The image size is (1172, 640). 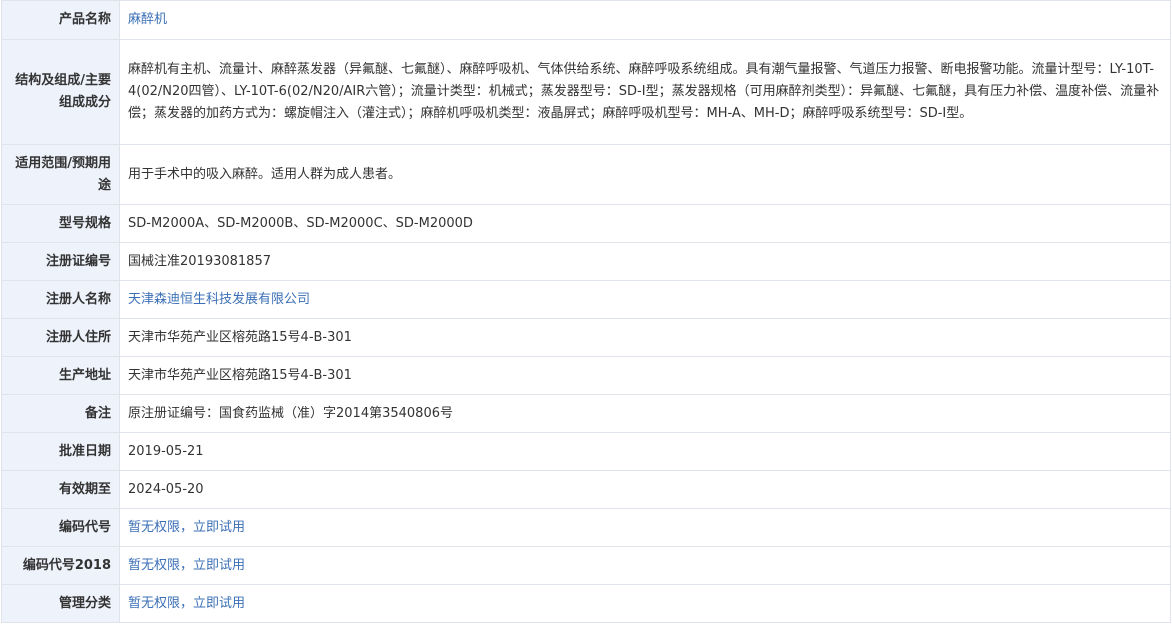 What do you see at coordinates (60, 92) in the screenshot?
I see `label-structure: 结构及组成/主要组成成分` at bounding box center [60, 92].